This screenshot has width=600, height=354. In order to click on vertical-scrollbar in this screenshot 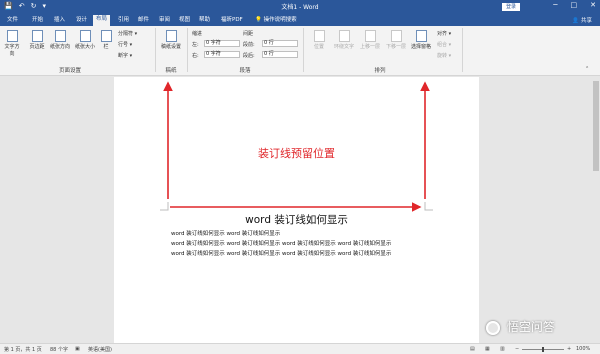, I will do `click(596, 210)`.